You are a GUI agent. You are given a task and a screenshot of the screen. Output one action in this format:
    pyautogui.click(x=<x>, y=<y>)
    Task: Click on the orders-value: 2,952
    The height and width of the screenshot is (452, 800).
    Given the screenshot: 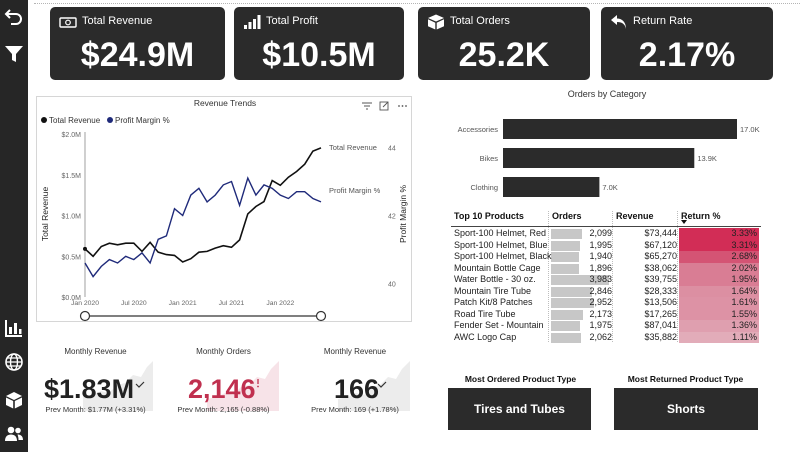 What is the action you would take?
    pyautogui.click(x=600, y=302)
    